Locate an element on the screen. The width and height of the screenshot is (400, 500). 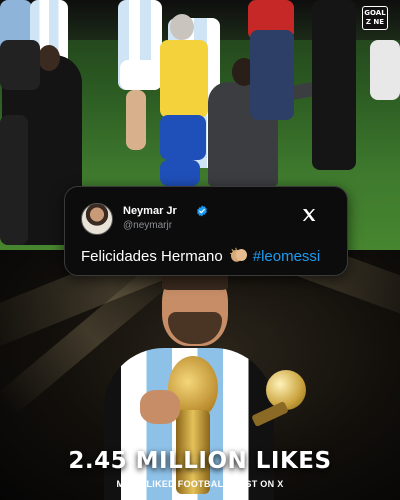
photographer-left is located at coordinates (20, 65).